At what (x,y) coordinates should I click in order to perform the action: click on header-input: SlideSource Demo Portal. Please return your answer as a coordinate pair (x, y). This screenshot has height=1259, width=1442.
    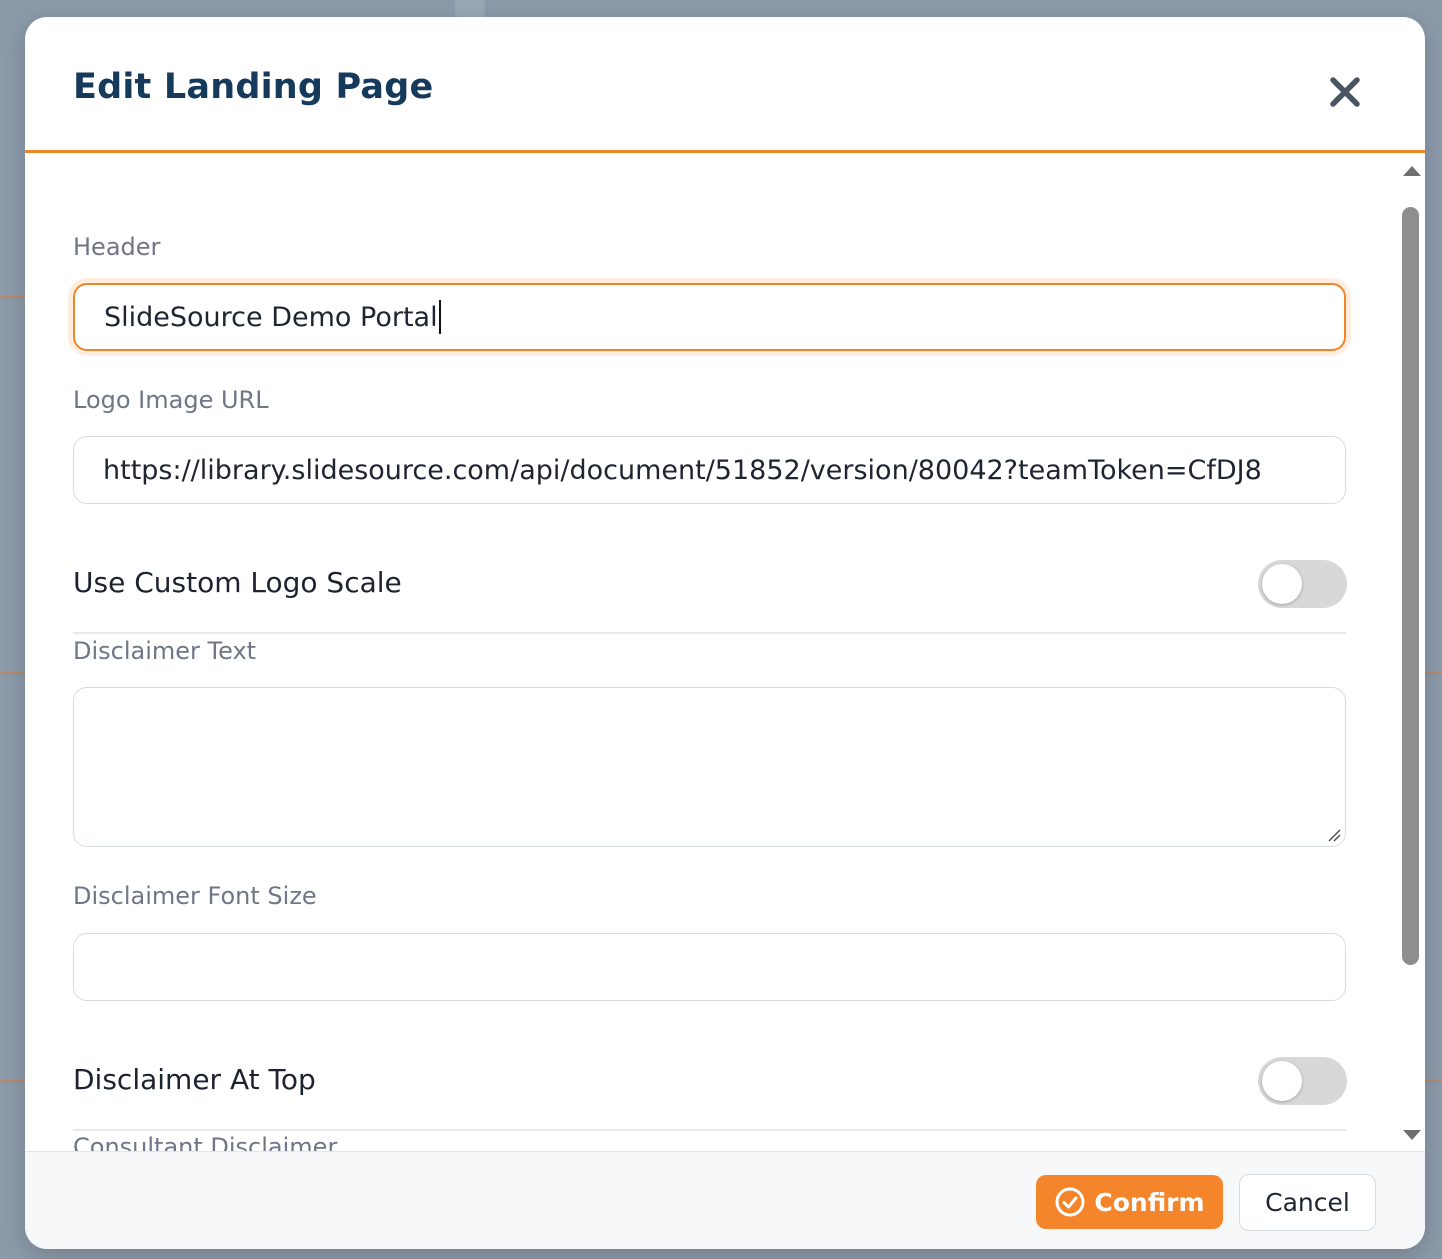
    Looking at the image, I should click on (709, 317).